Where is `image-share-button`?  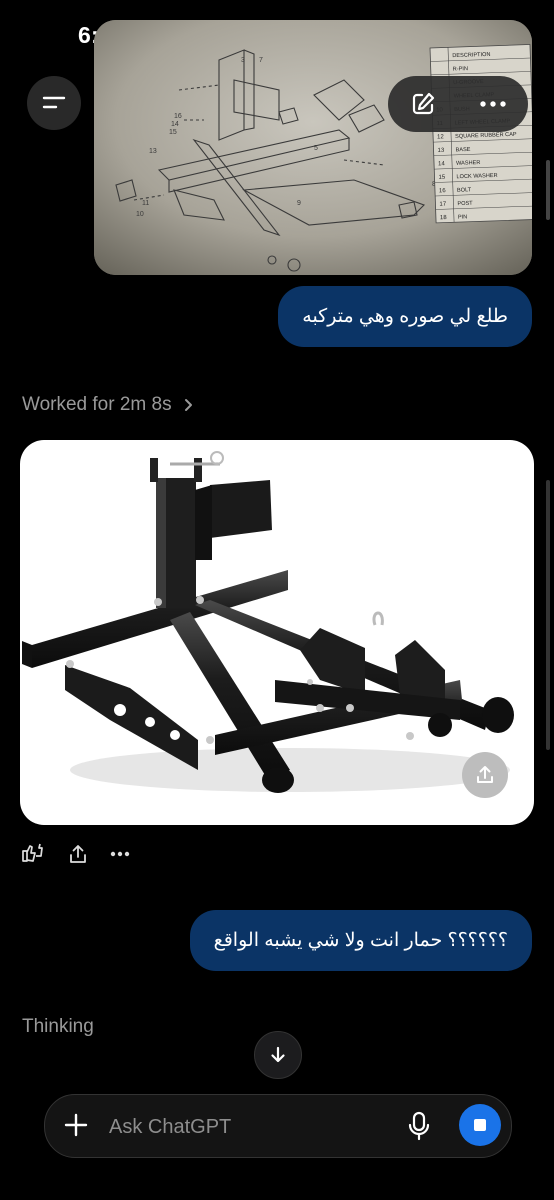
image-share-button is located at coordinates (485, 775).